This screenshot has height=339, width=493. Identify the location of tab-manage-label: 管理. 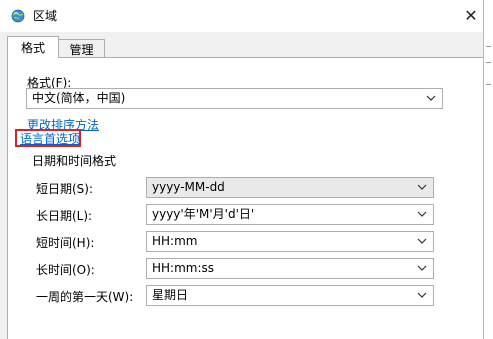
(81, 50).